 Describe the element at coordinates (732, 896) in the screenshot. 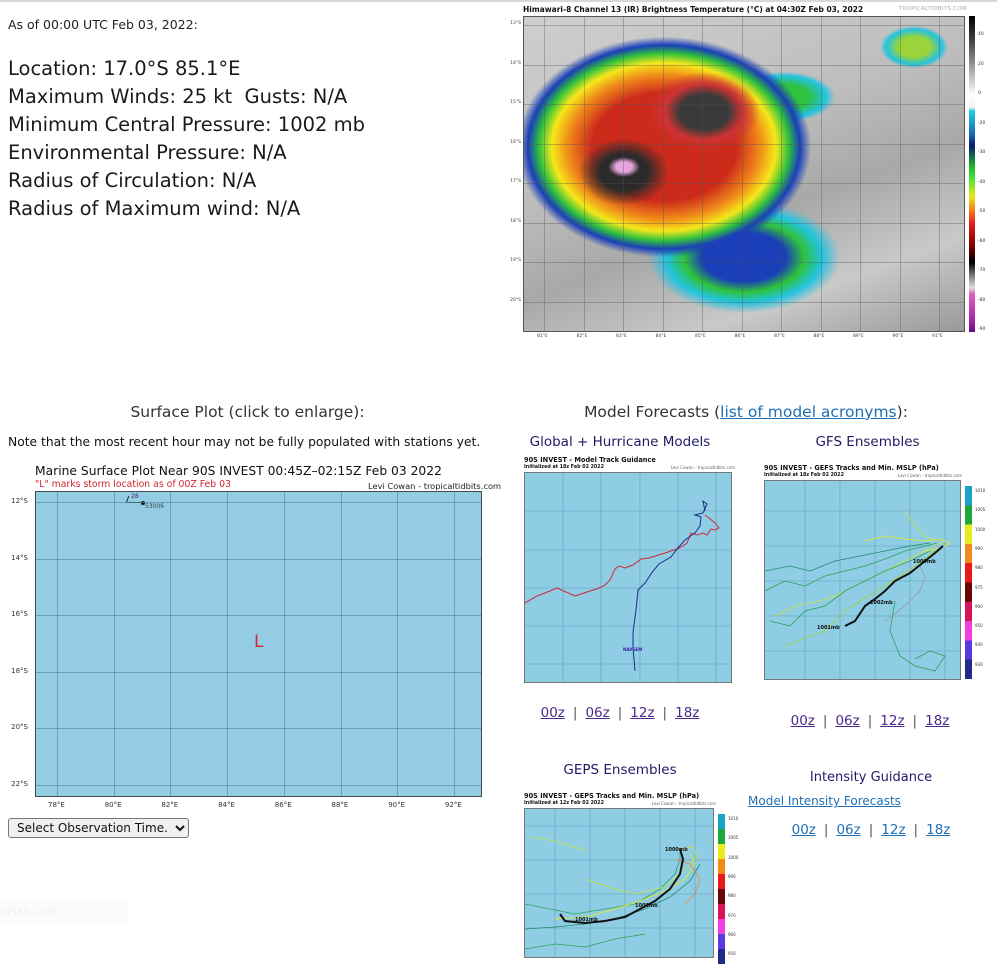

I see `geps-colorbar-label: 980` at that location.